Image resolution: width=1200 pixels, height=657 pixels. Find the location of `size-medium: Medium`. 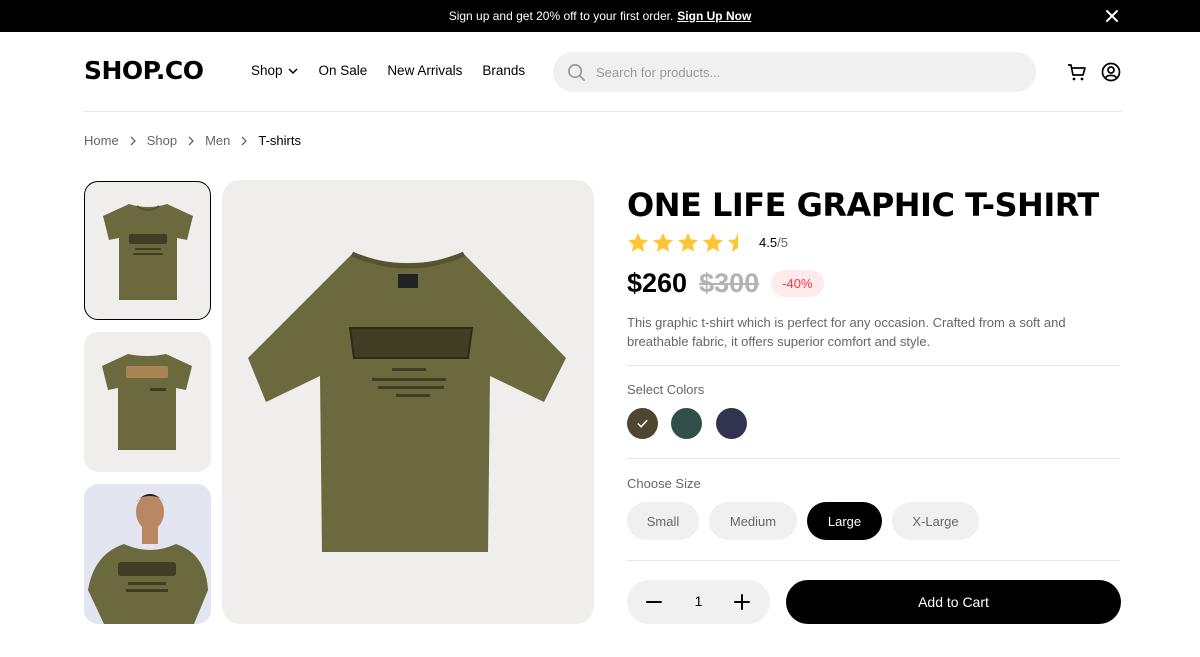

size-medium: Medium is located at coordinates (753, 521).